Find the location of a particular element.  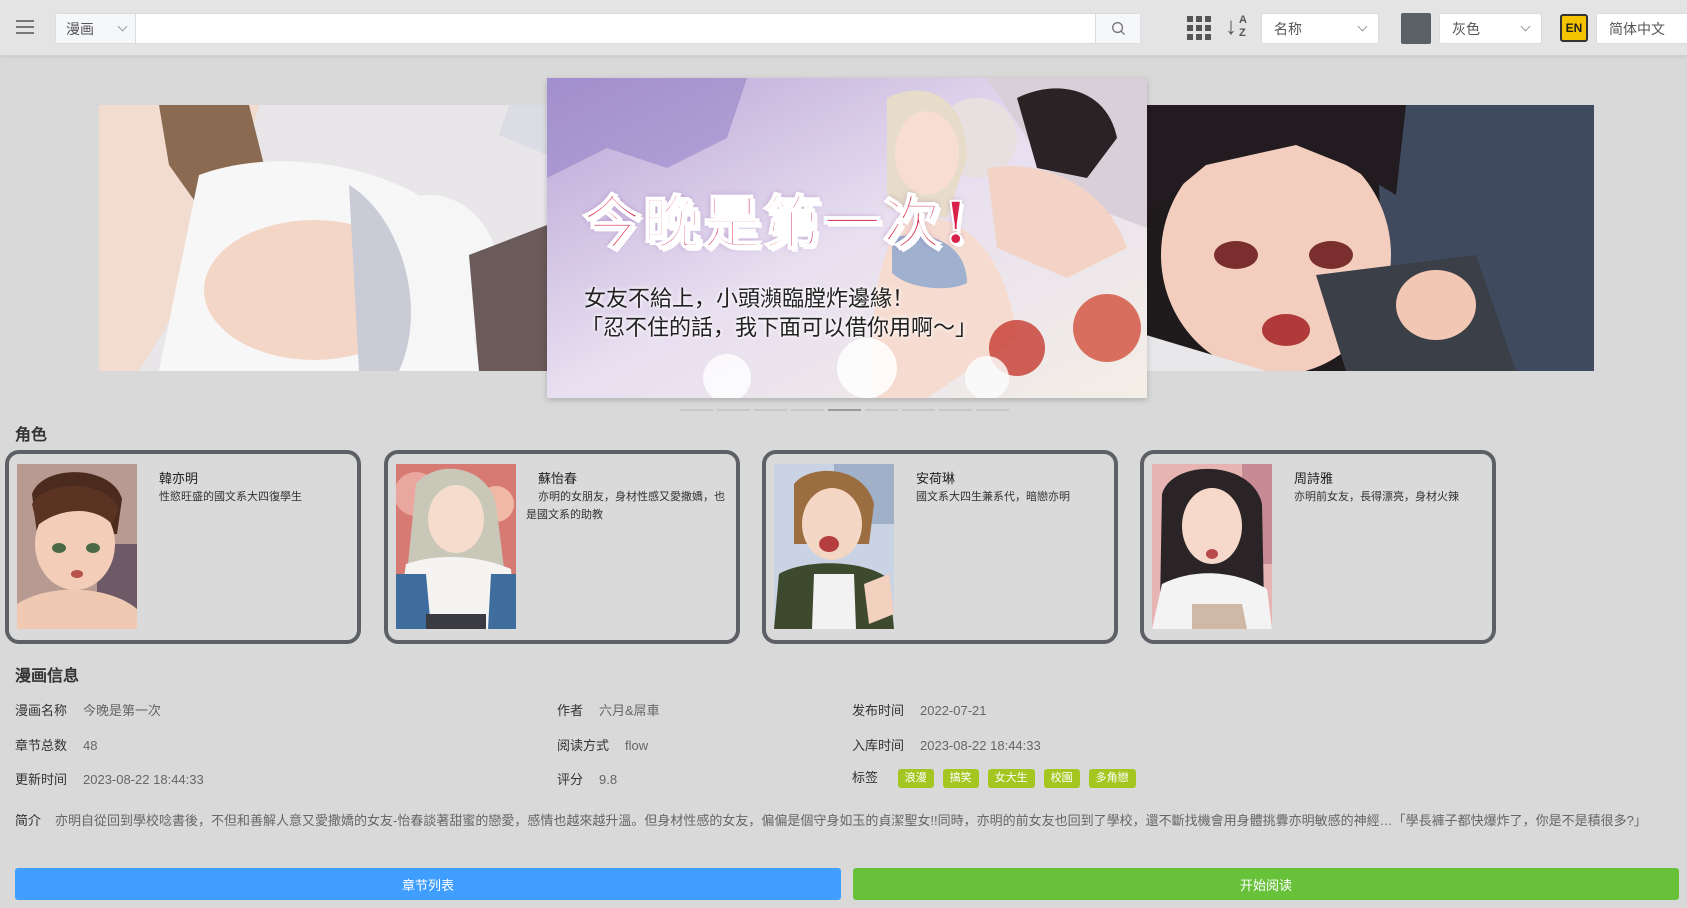

search-input is located at coordinates (615, 28).